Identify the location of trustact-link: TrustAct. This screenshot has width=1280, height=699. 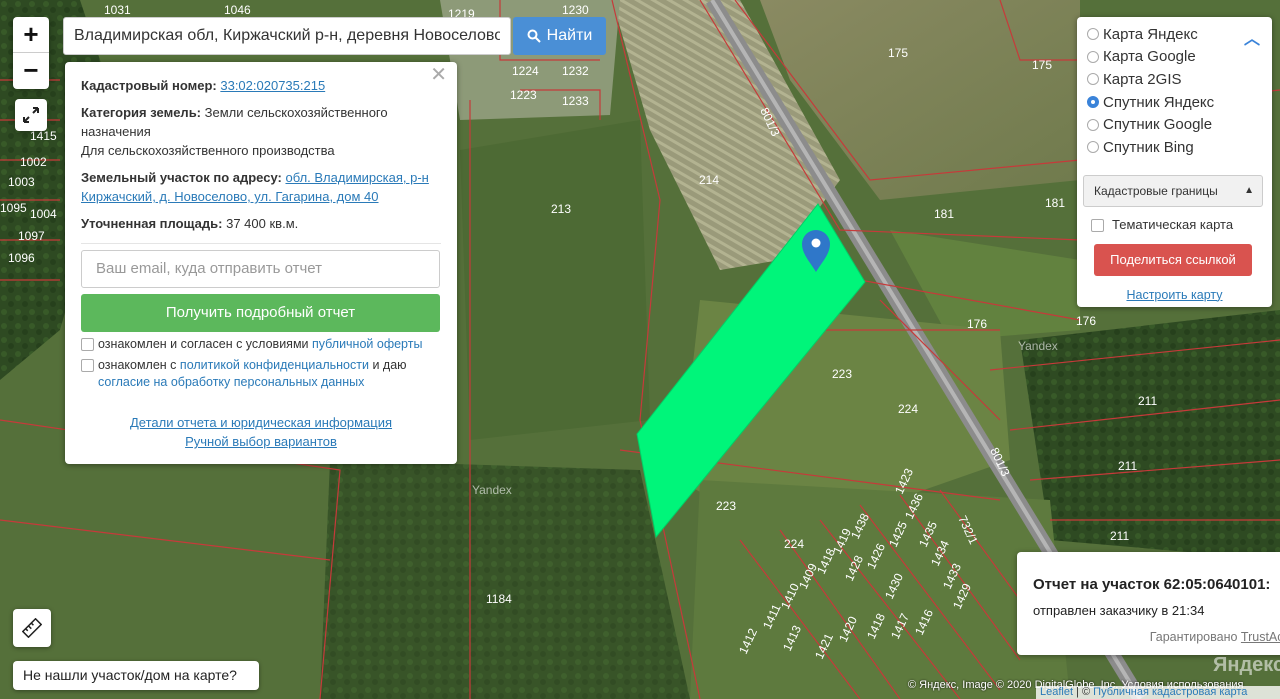
(1260, 637).